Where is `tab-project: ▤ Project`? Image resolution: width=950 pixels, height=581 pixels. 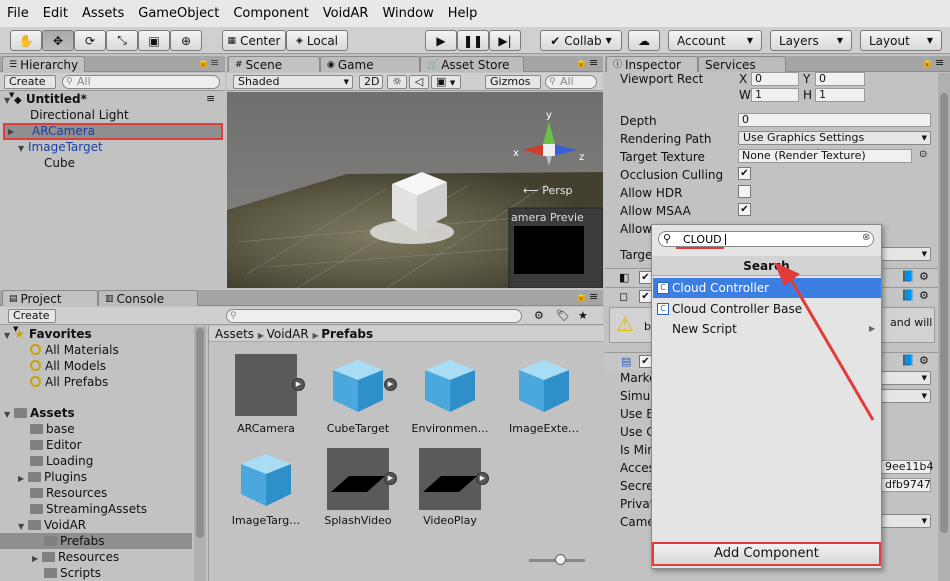 tab-project: ▤ Project is located at coordinates (50, 298).